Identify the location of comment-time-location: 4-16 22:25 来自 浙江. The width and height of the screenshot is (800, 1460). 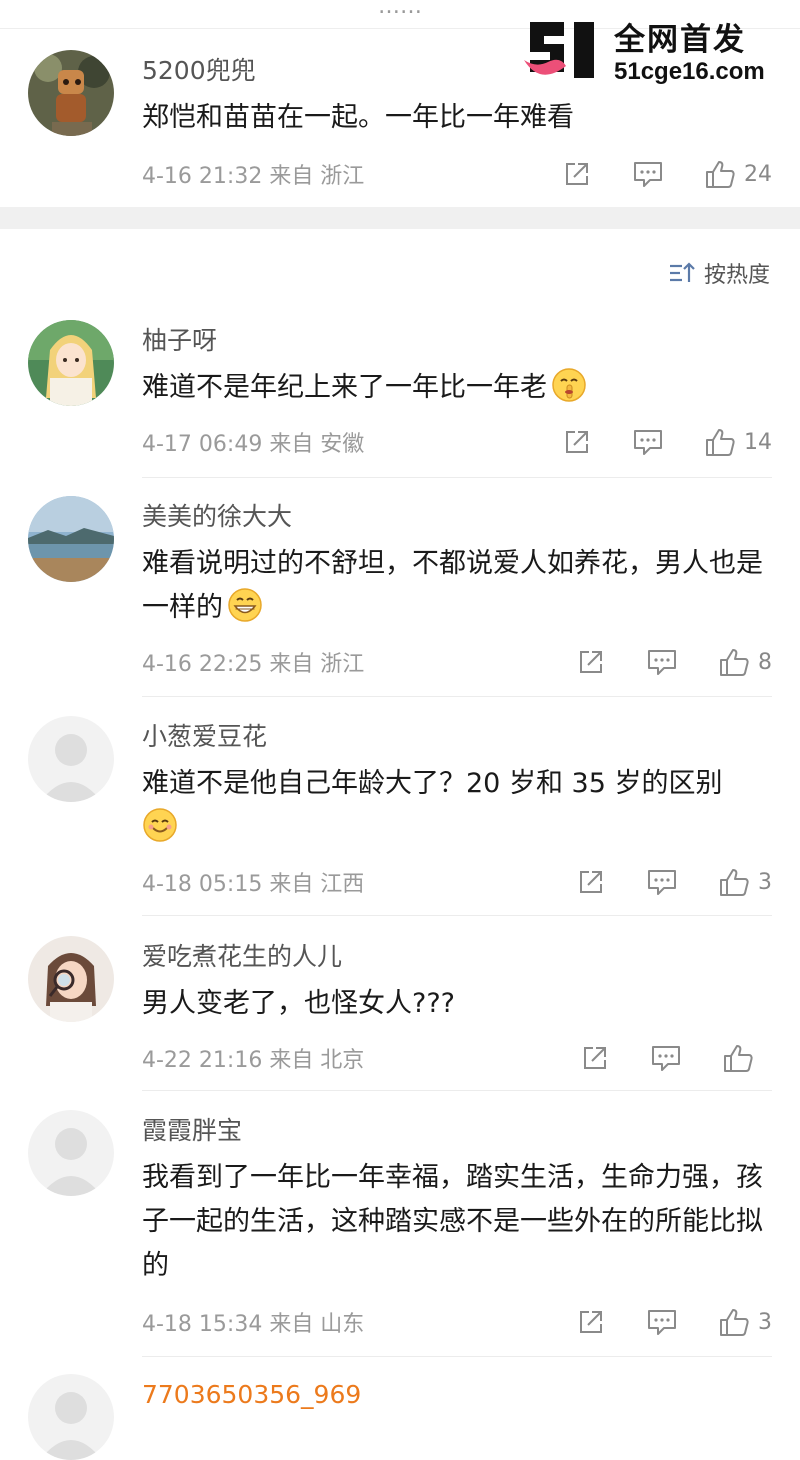
(253, 664).